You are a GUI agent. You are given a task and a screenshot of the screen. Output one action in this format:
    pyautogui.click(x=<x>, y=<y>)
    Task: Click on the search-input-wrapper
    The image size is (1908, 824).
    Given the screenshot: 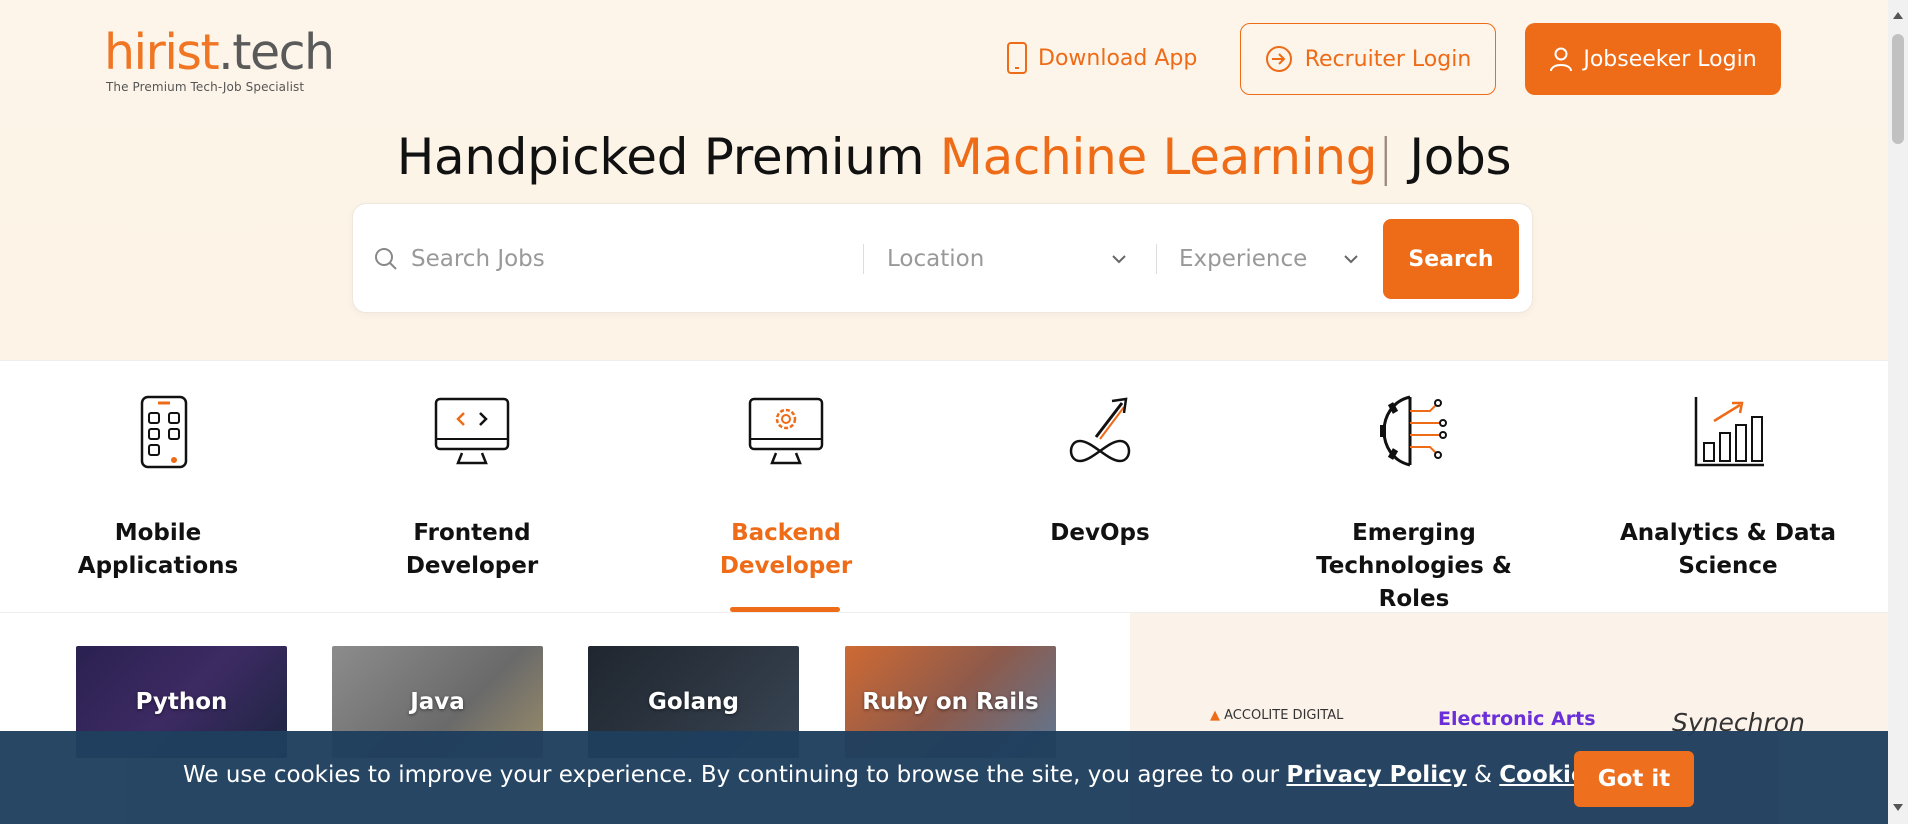 What is the action you would take?
    pyautogui.click(x=623, y=259)
    